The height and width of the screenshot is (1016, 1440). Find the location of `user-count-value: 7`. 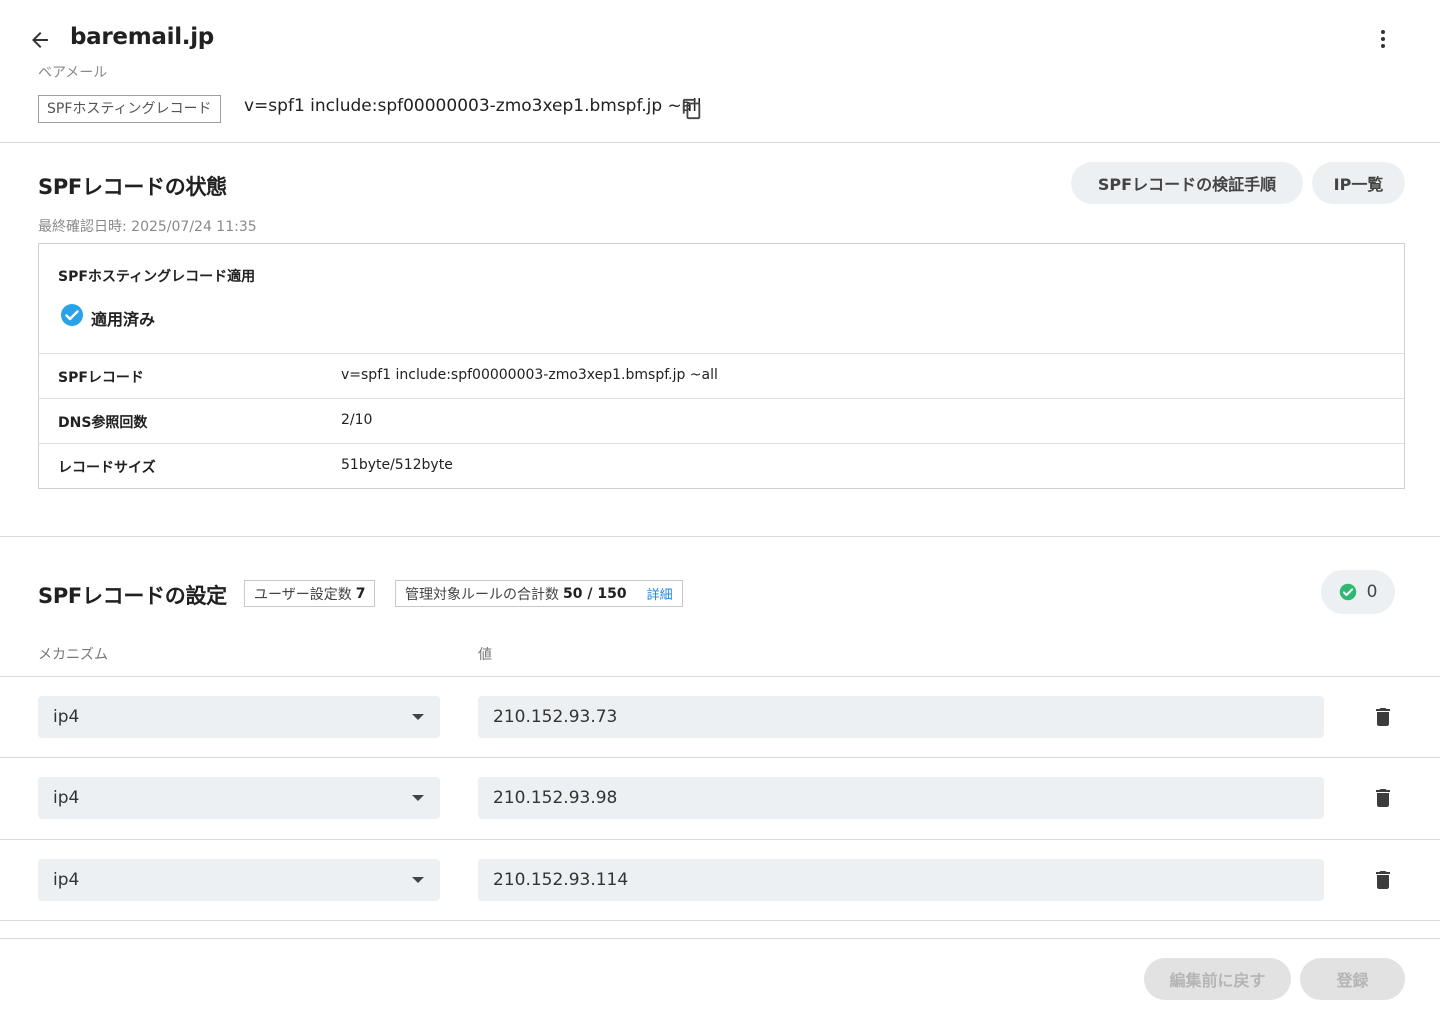

user-count-value: 7 is located at coordinates (360, 593).